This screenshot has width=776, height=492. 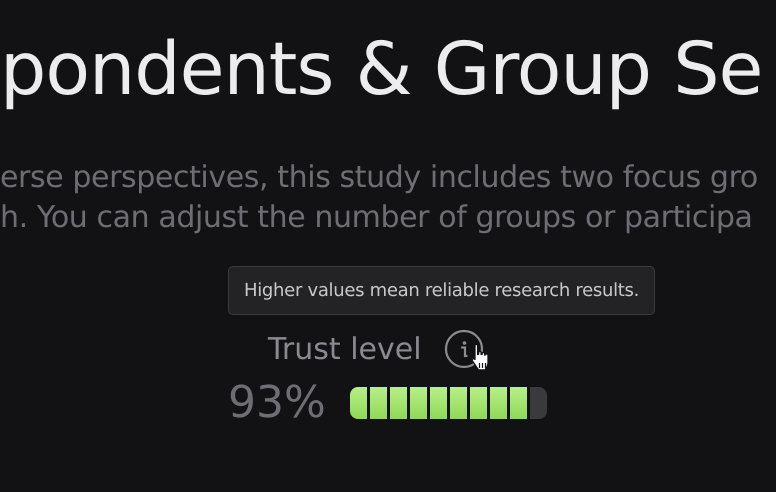 I want to click on description-line: h. You can adjust the number of groups or participa, so click(x=377, y=218).